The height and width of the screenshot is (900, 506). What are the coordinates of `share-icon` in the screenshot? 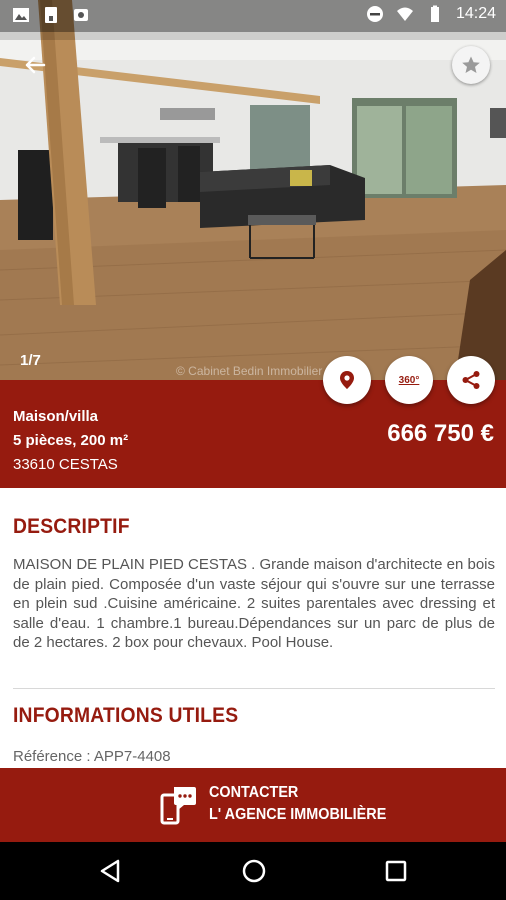 It's located at (471, 380).